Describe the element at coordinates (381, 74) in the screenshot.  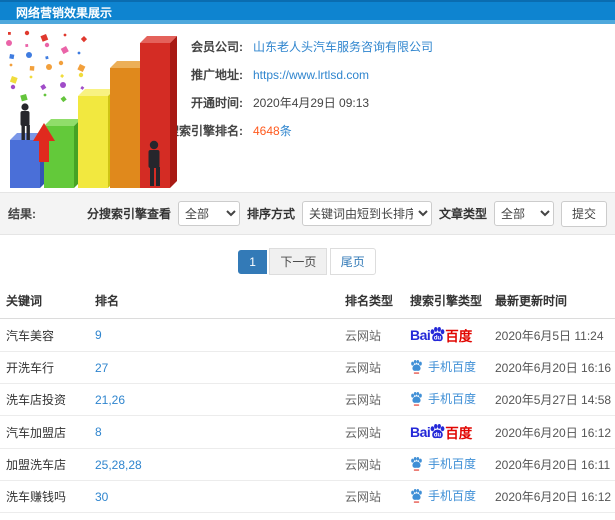
I see `promo-url-row: 推广地址: https://www.lrtlsd.com` at that location.